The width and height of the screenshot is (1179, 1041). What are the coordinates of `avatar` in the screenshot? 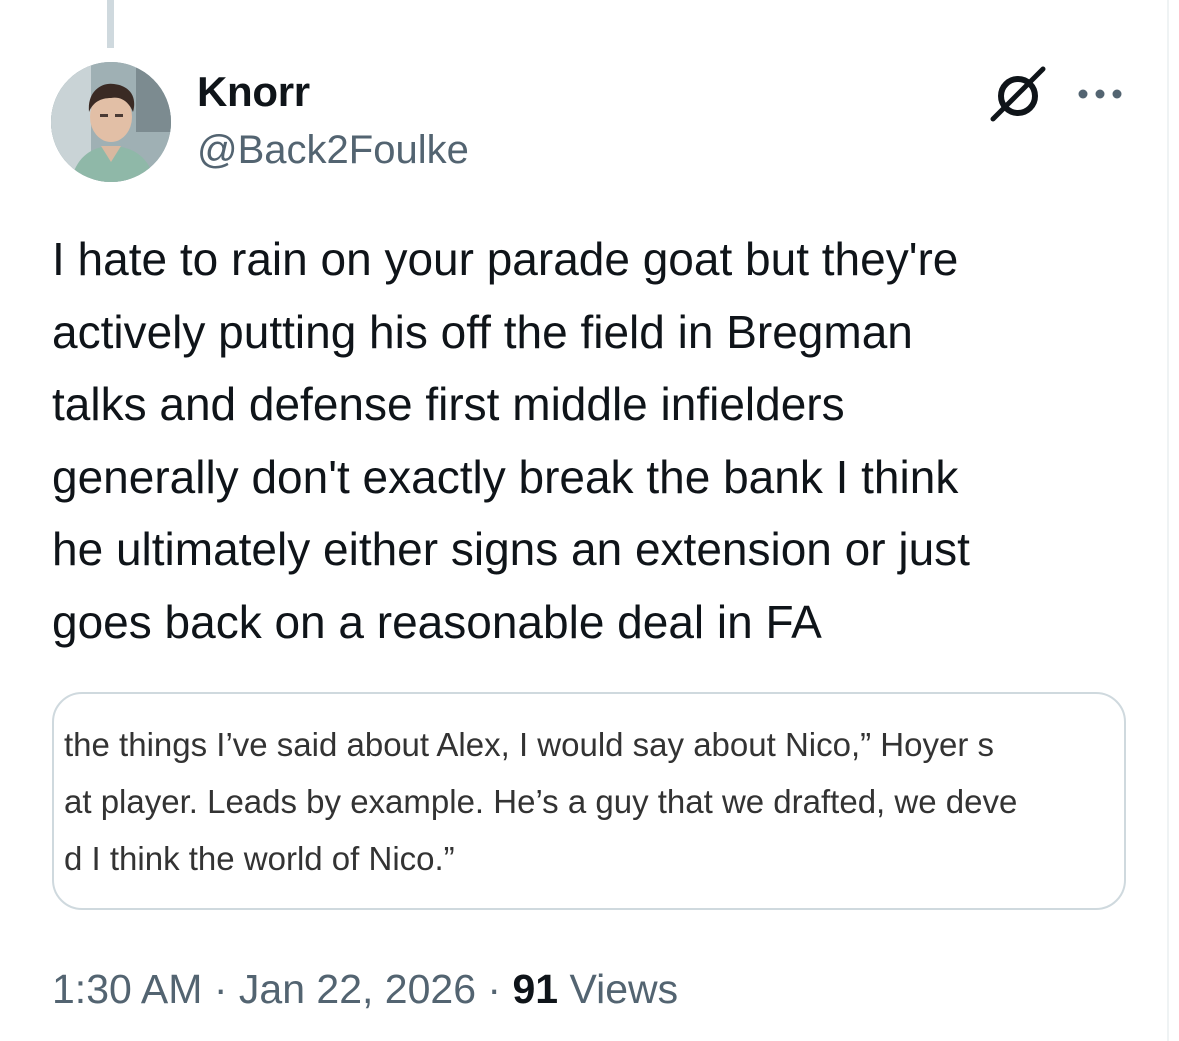 It's located at (111, 122).